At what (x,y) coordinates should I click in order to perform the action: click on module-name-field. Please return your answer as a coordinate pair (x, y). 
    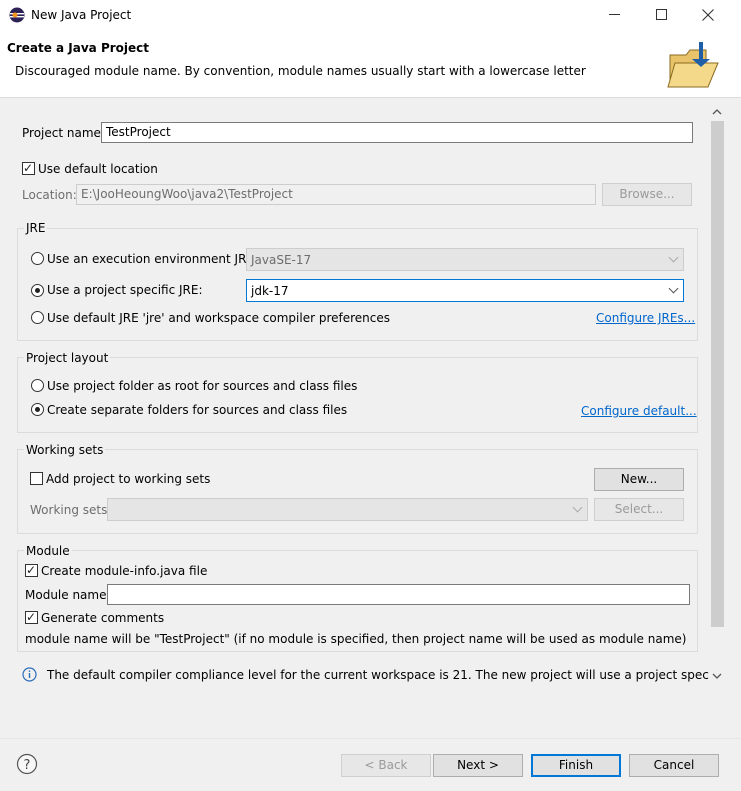
    Looking at the image, I should click on (398, 594).